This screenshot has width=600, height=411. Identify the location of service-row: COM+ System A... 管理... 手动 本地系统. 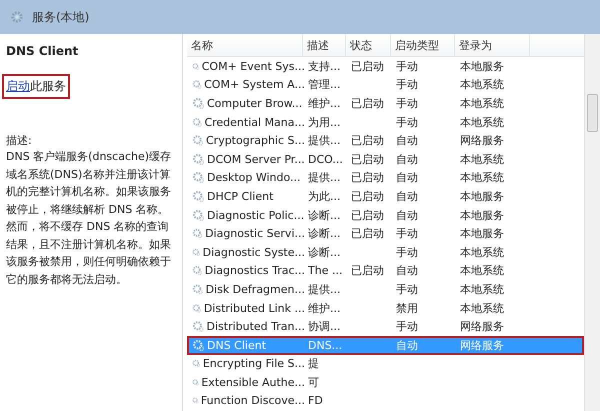
(385, 85).